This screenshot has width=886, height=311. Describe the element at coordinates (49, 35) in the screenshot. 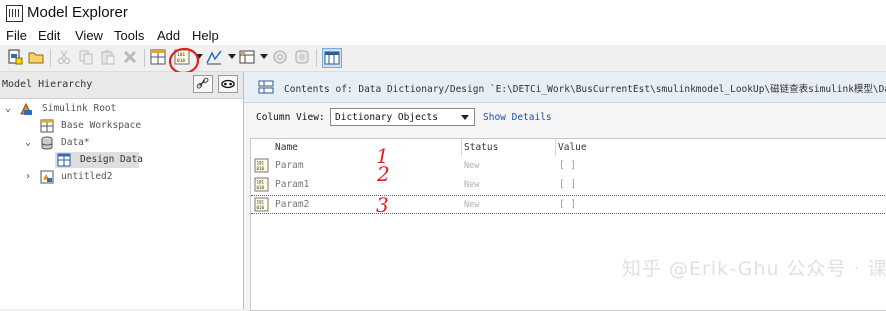

I see `menu-edit: Edit` at that location.